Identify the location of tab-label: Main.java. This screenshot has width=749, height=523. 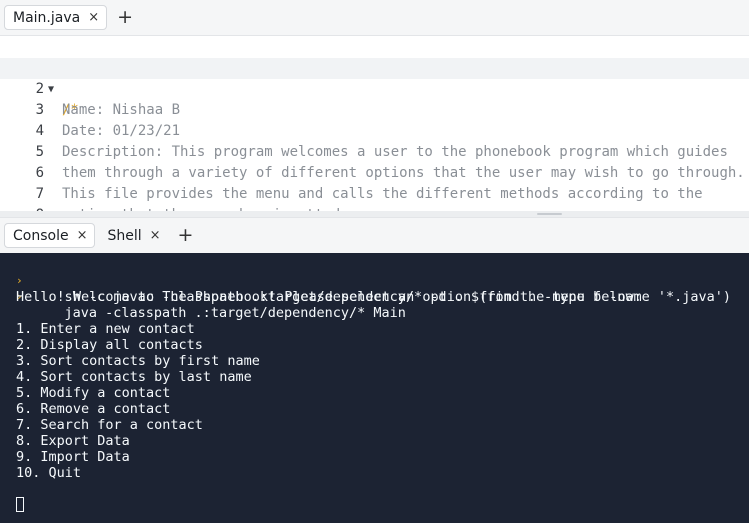
(47, 17).